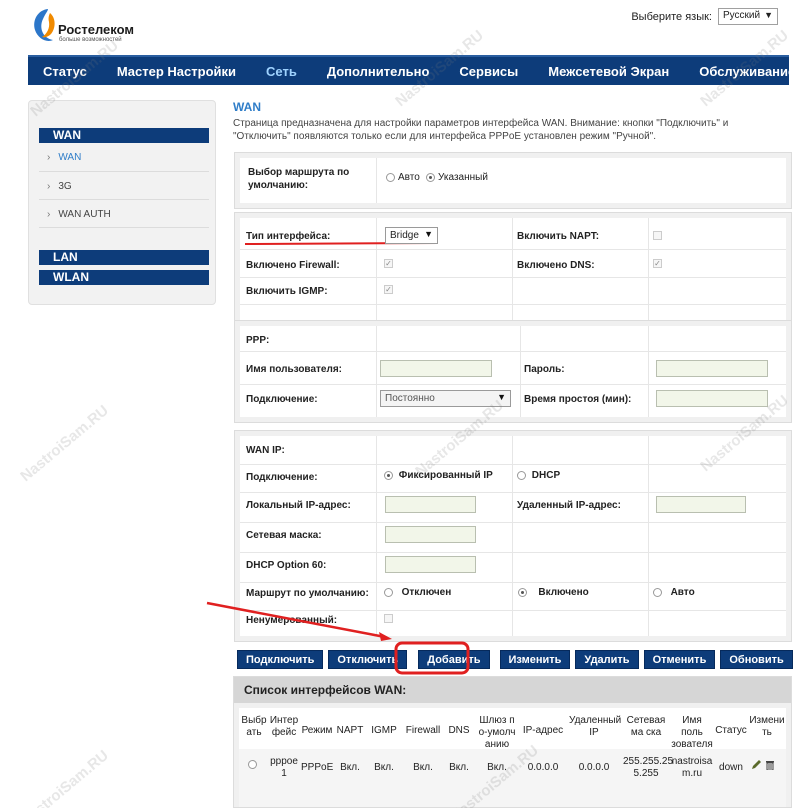 Image resolution: width=800 pixels, height=808 pixels. Describe the element at coordinates (671, 16) in the screenshot. I see `language-label: Выберите язык:` at that location.